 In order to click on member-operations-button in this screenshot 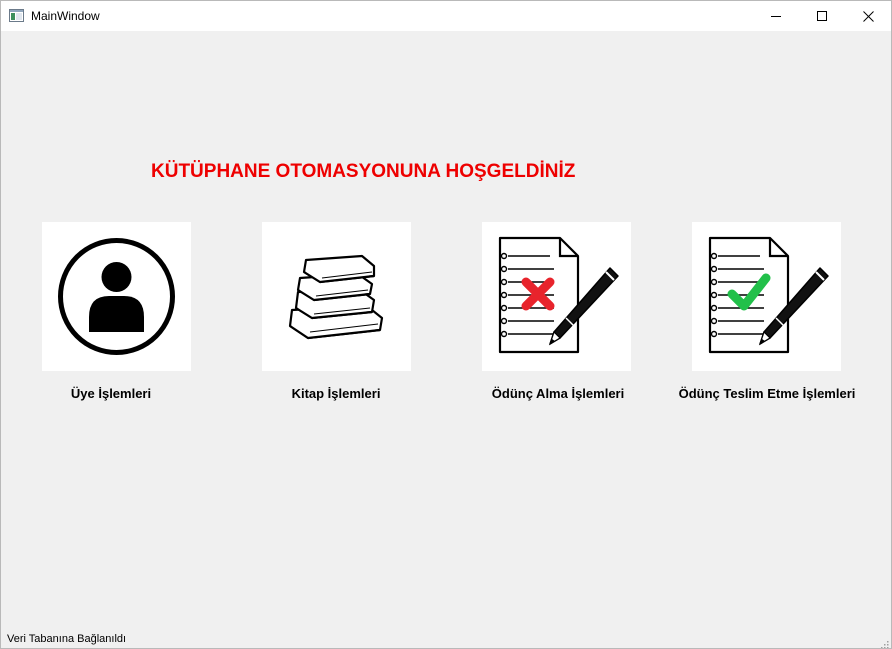, I will do `click(116, 296)`.